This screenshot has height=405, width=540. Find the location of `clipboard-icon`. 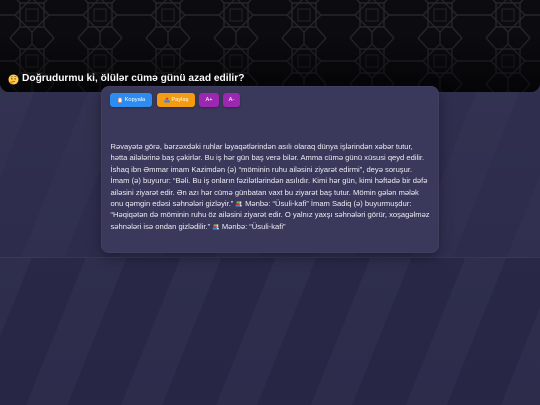

clipboard-icon is located at coordinates (120, 100).